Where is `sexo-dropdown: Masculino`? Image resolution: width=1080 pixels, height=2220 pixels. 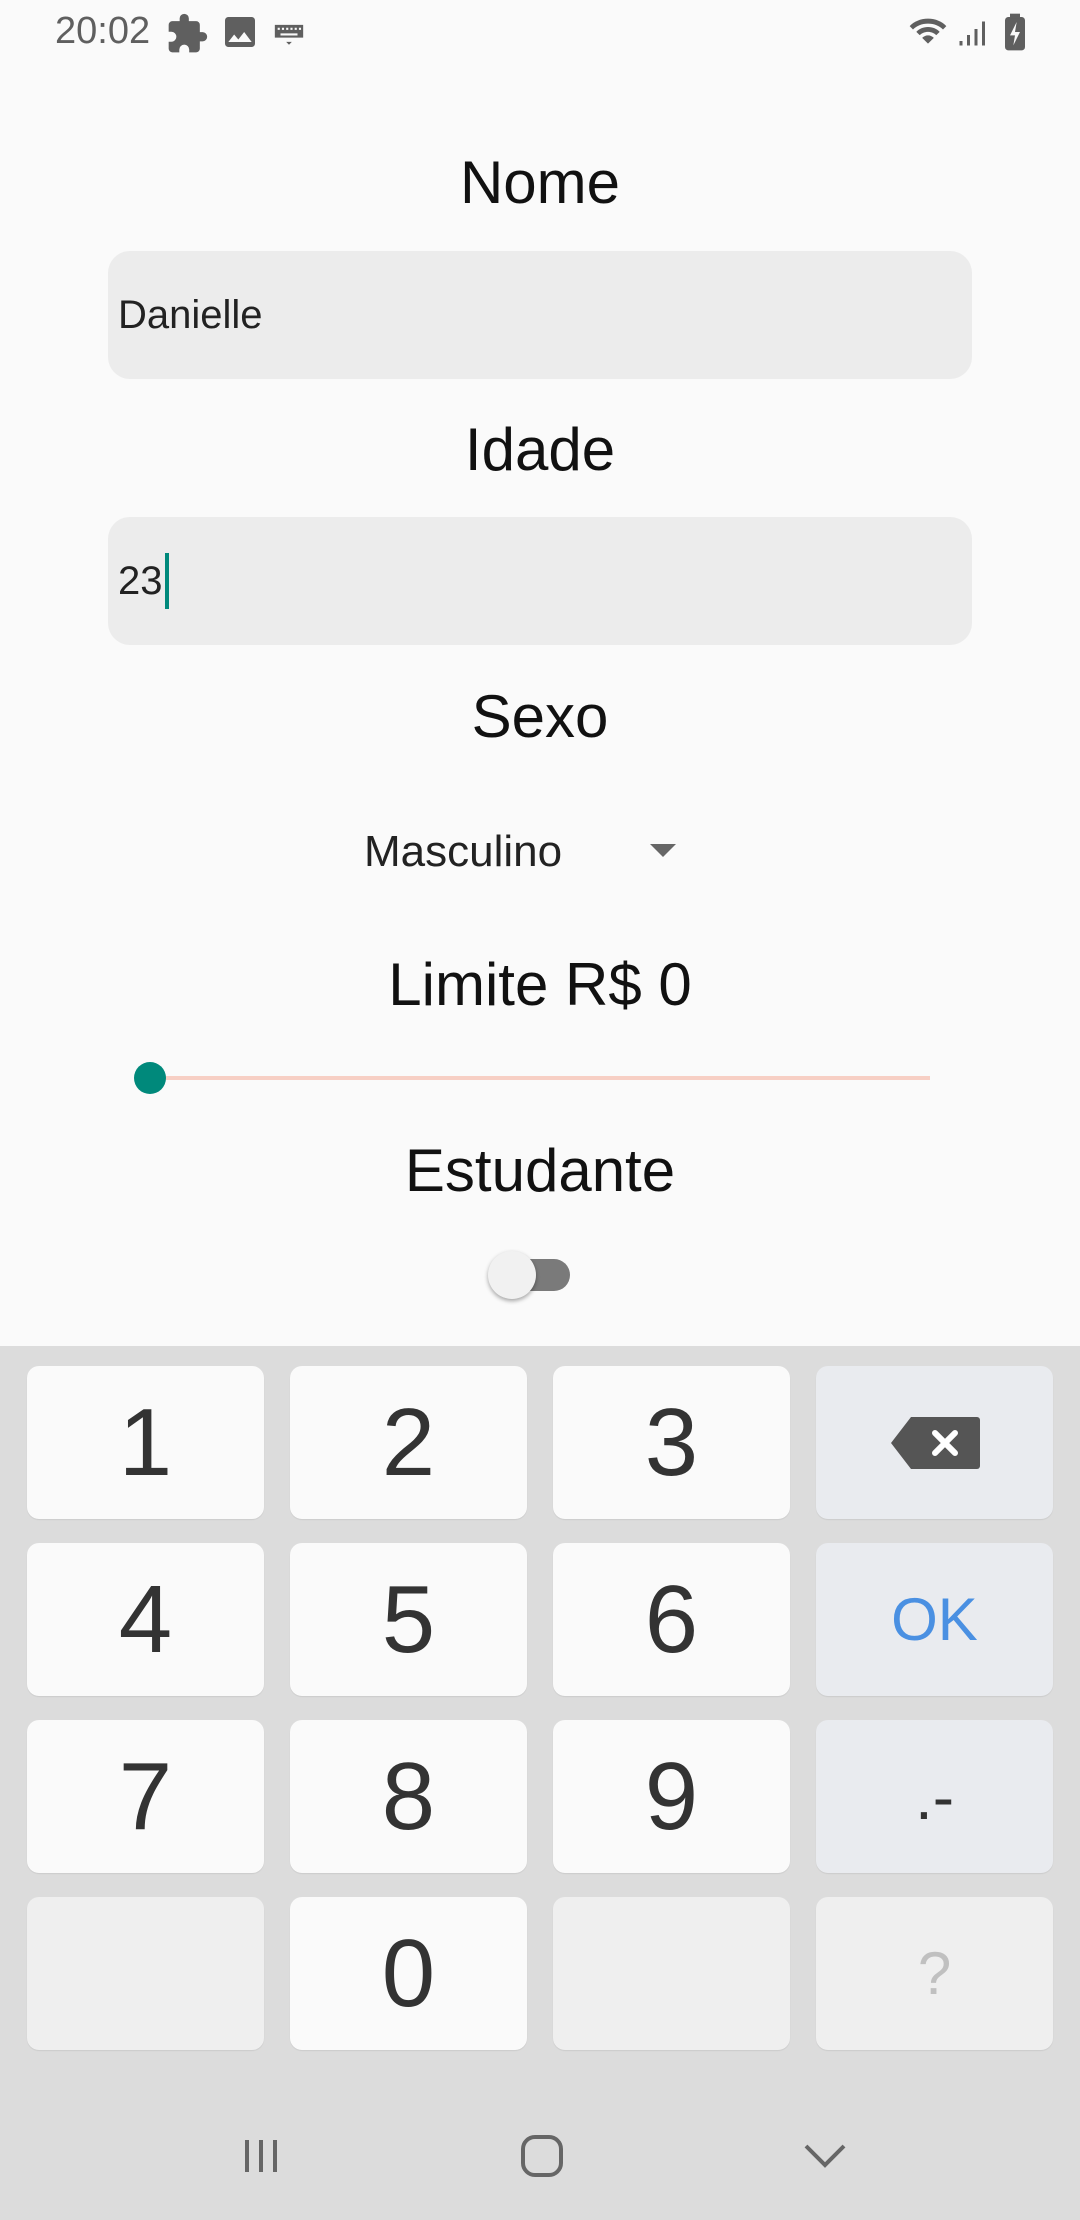 sexo-dropdown: Masculino is located at coordinates (521, 852).